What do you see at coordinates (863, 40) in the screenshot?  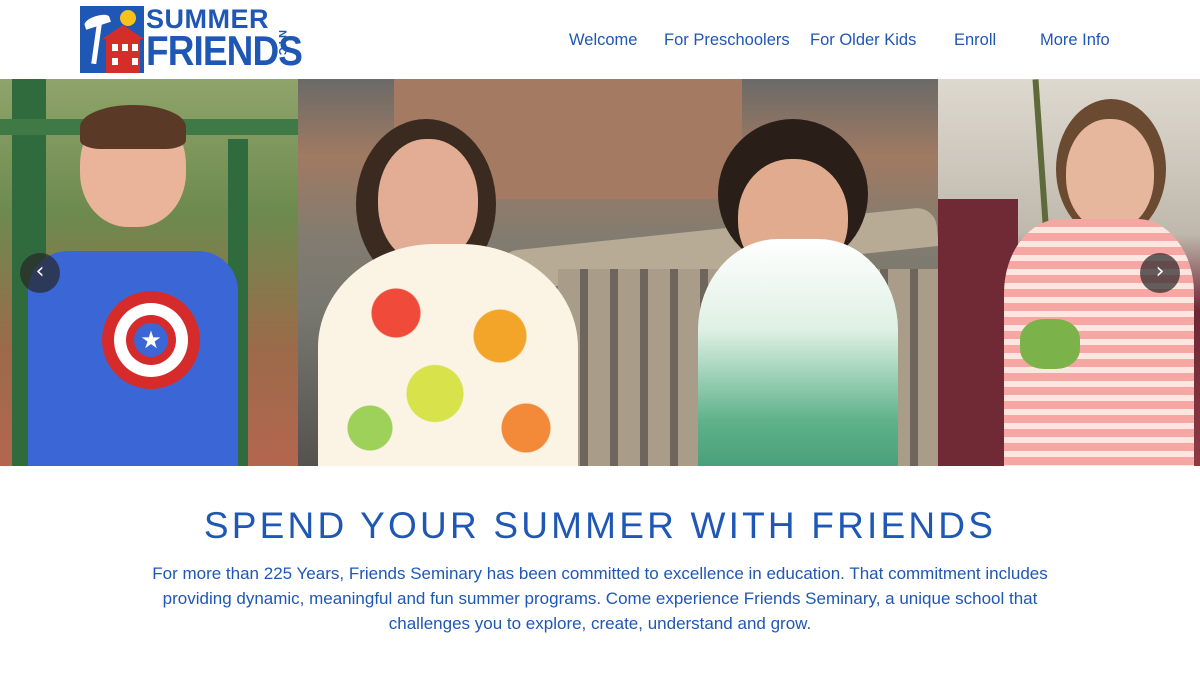 I see `nav-for-older-kids: For Older Kids` at bounding box center [863, 40].